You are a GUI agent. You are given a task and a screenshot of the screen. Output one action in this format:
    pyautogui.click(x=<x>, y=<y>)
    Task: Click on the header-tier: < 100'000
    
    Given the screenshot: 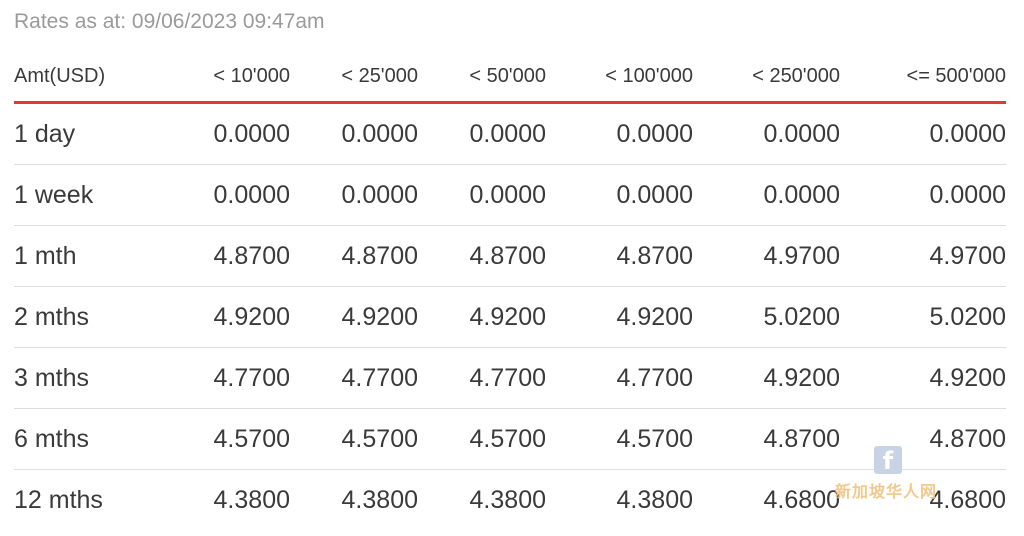 What is the action you would take?
    pyautogui.click(x=619, y=77)
    